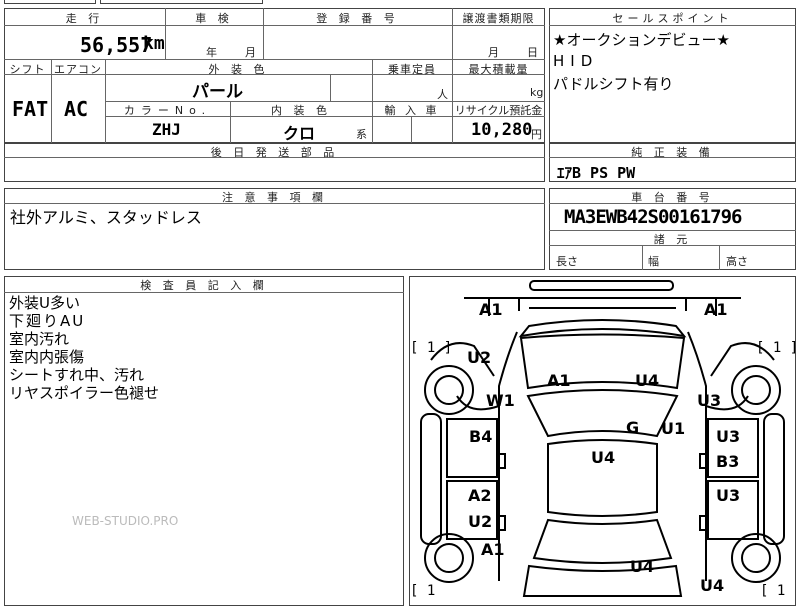 The width and height of the screenshot is (800, 606). What do you see at coordinates (498, 110) in the screenshot?
I see `recycle-label: リサイクル預託金` at bounding box center [498, 110].